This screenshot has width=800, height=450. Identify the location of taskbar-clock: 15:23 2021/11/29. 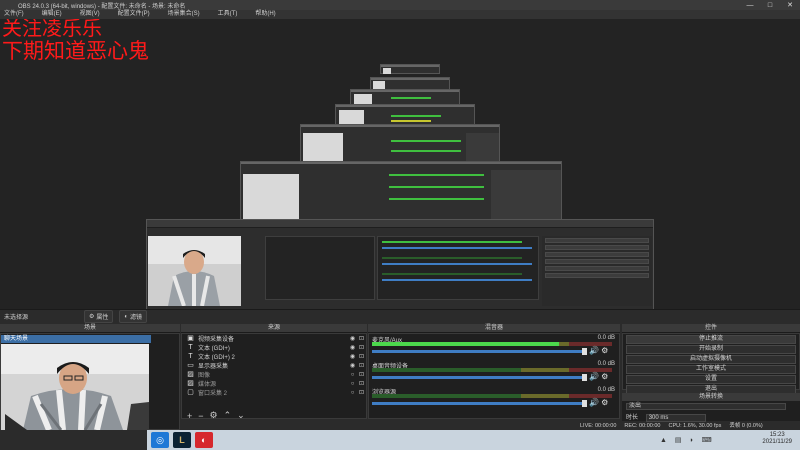
(777, 439).